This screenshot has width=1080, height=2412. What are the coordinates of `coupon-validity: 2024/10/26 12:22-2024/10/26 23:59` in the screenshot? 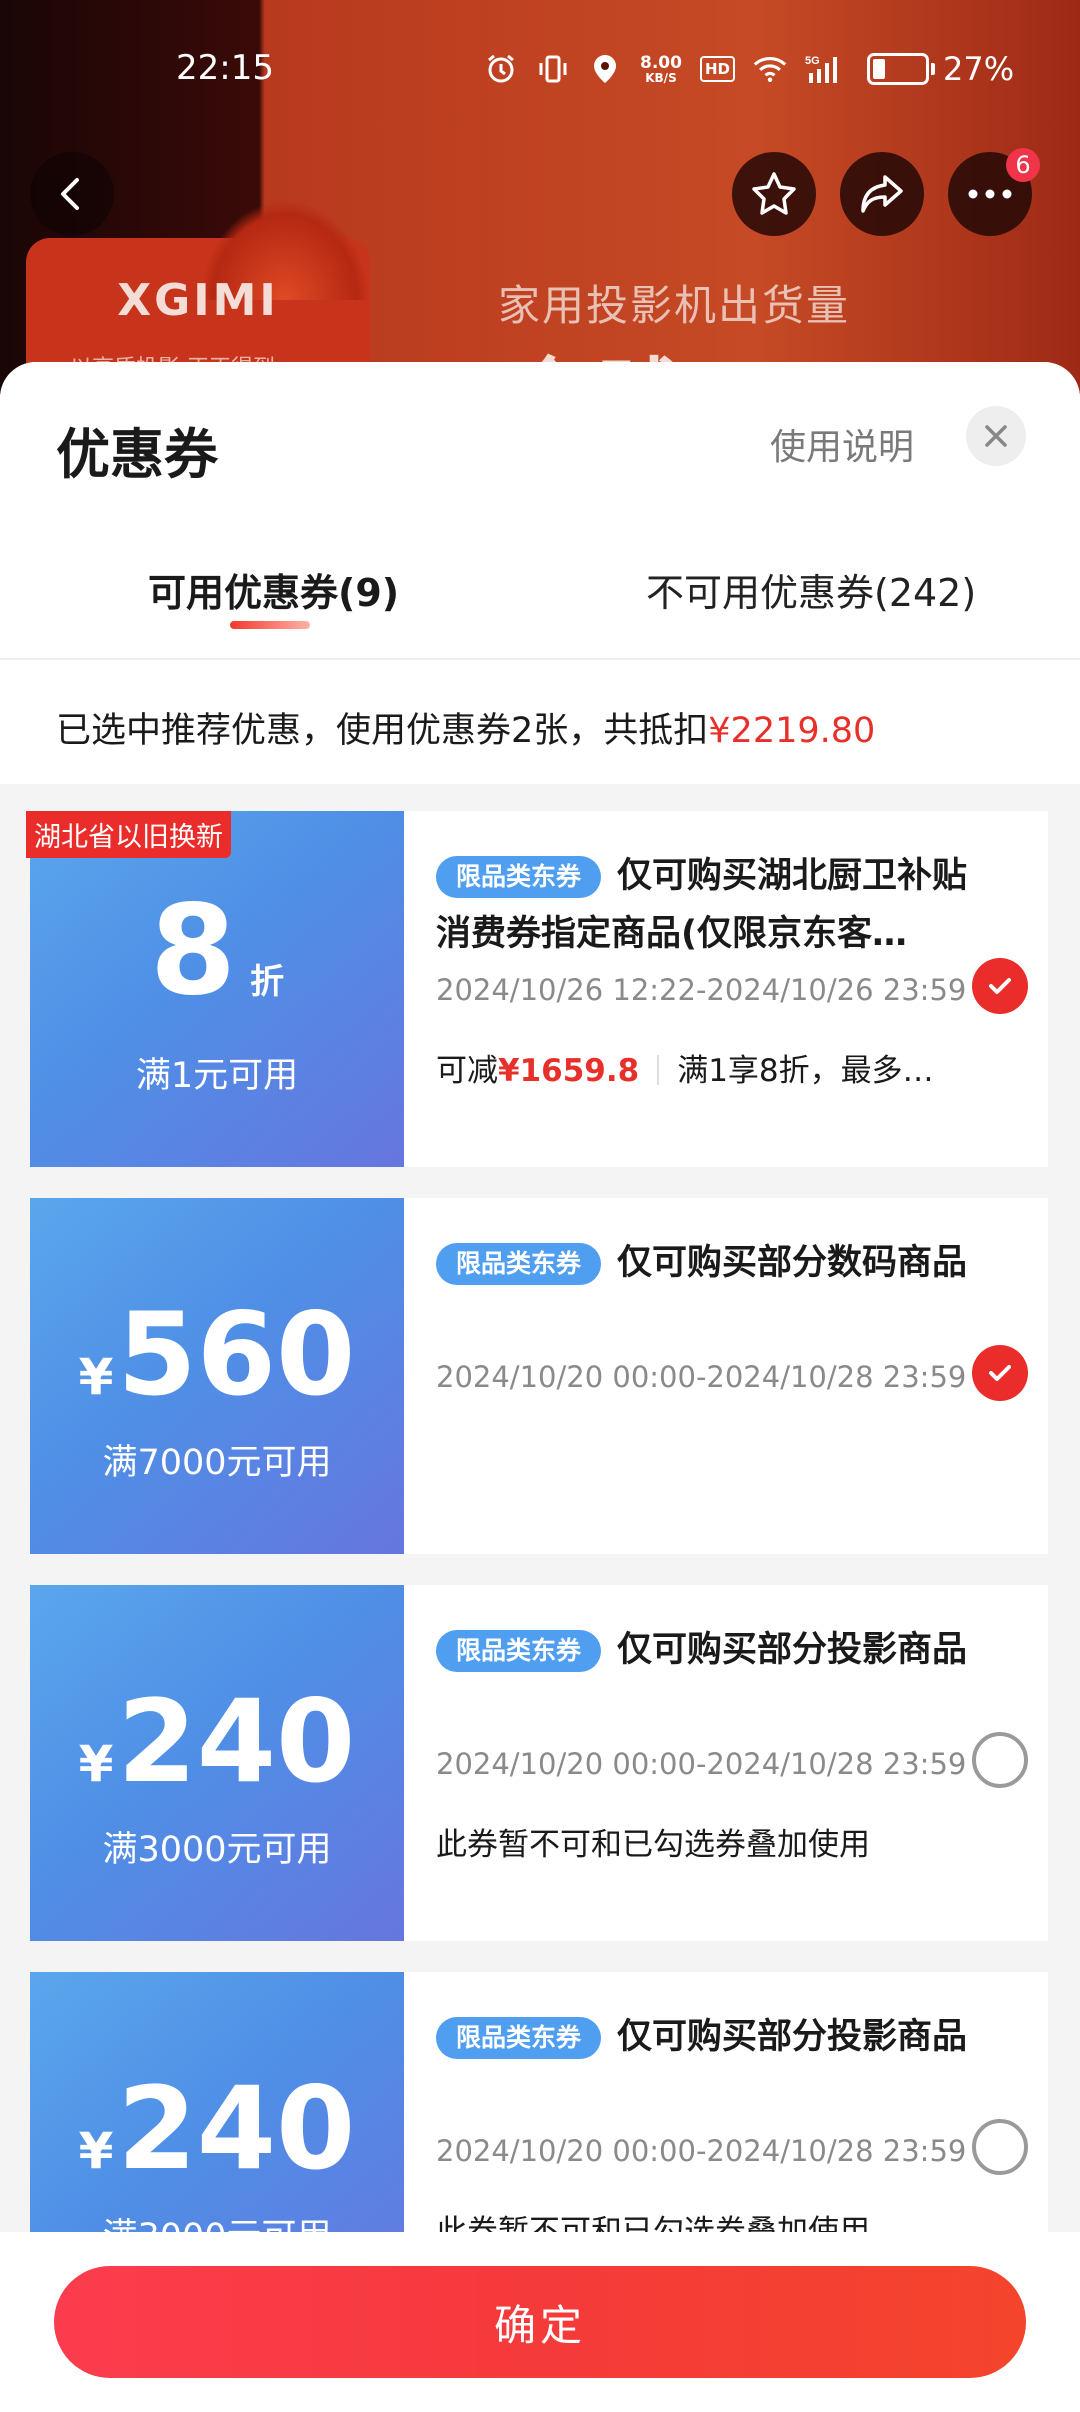 It's located at (701, 990).